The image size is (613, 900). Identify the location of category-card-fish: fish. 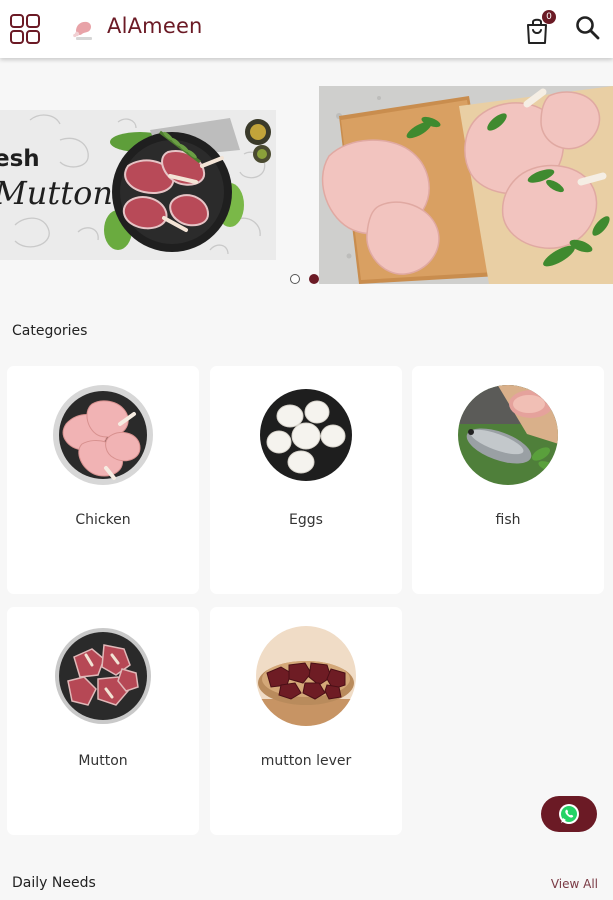
(508, 480).